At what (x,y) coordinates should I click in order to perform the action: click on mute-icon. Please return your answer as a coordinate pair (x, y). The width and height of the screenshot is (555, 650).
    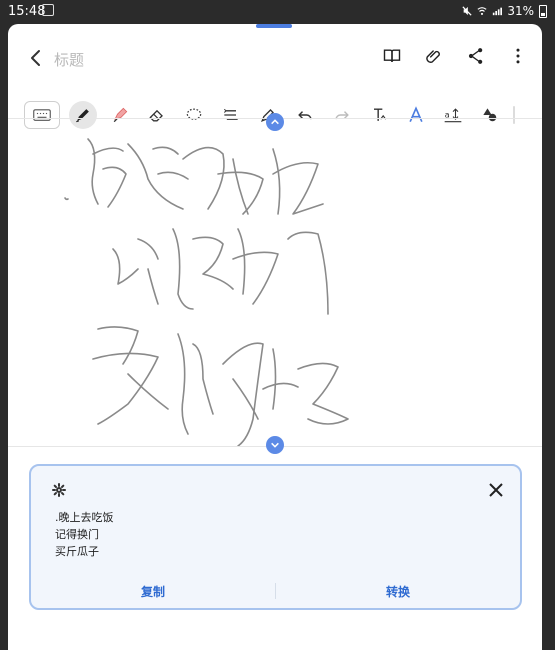
    Looking at the image, I should click on (467, 11).